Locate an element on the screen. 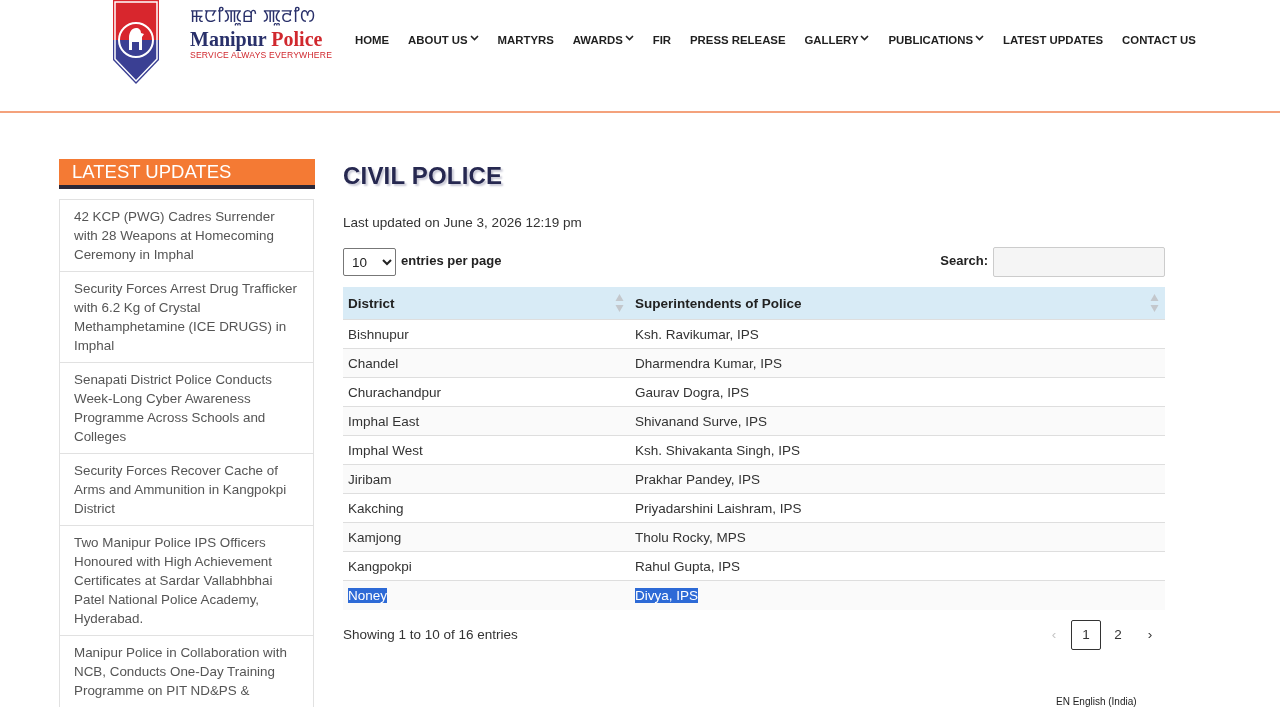 The width and height of the screenshot is (1280, 707). nav-link: CONTACT US is located at coordinates (1159, 40).